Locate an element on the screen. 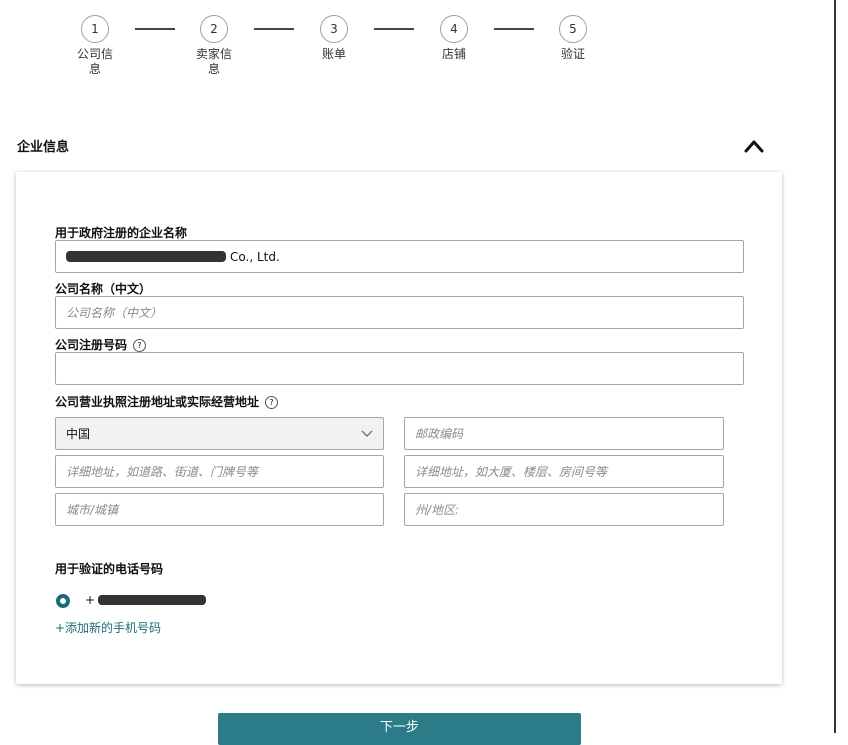  reg-number-label-row: 公司注册号码? is located at coordinates (101, 344).